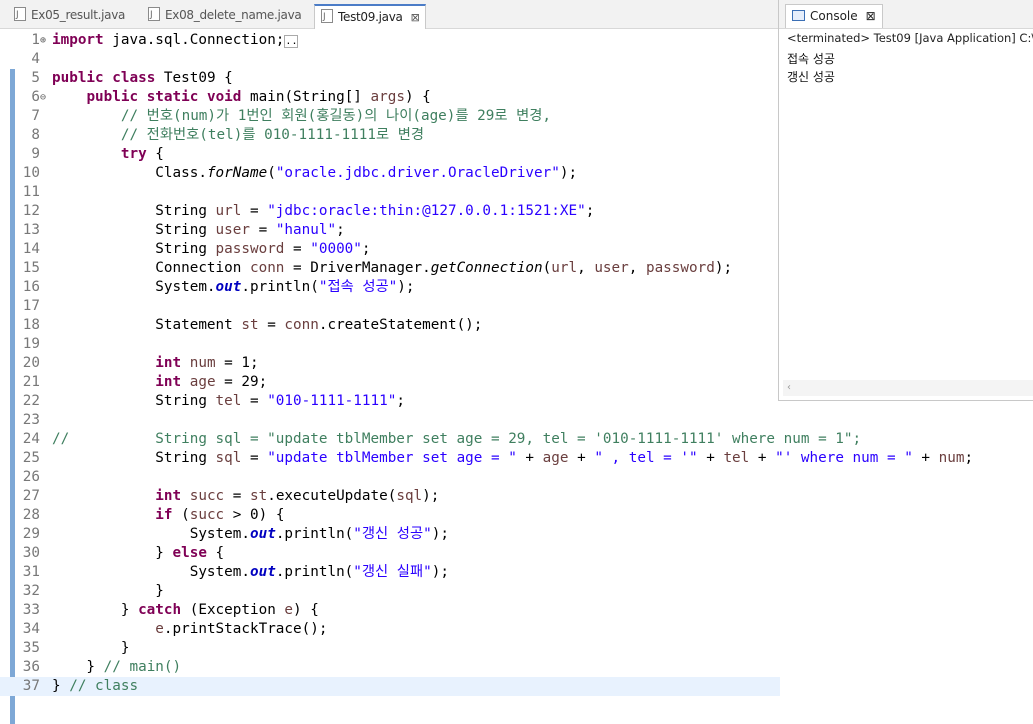 This screenshot has width=1033, height=724. I want to click on expand-fold-icon: ⊕, so click(43, 40).